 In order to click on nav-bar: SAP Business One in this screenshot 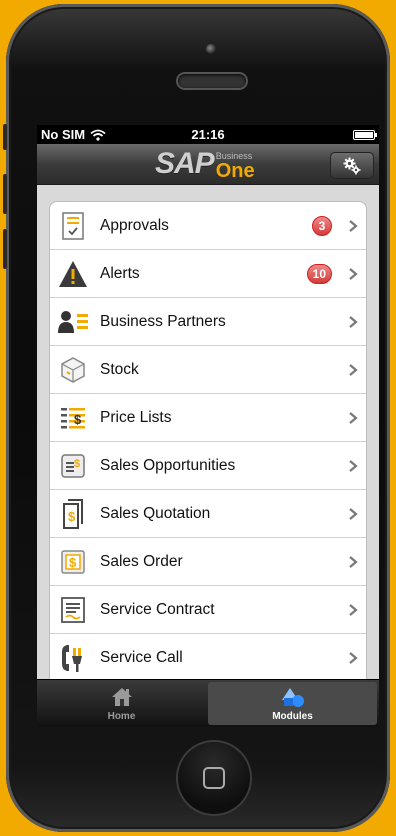, I will do `click(208, 164)`.